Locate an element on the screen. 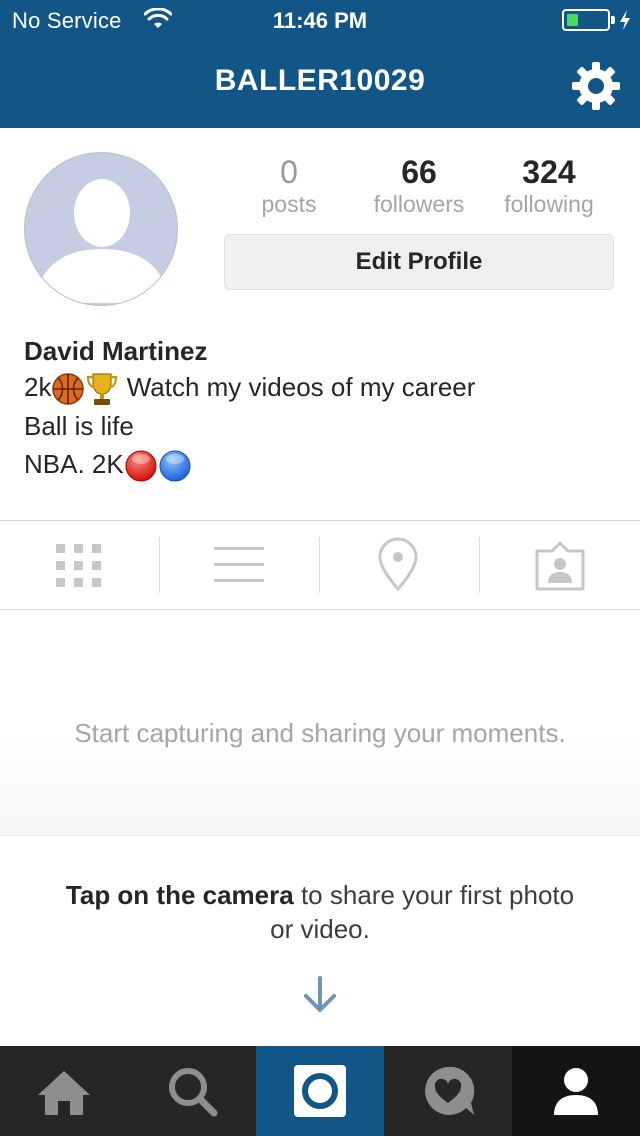  trophy-emoji is located at coordinates (102, 389).